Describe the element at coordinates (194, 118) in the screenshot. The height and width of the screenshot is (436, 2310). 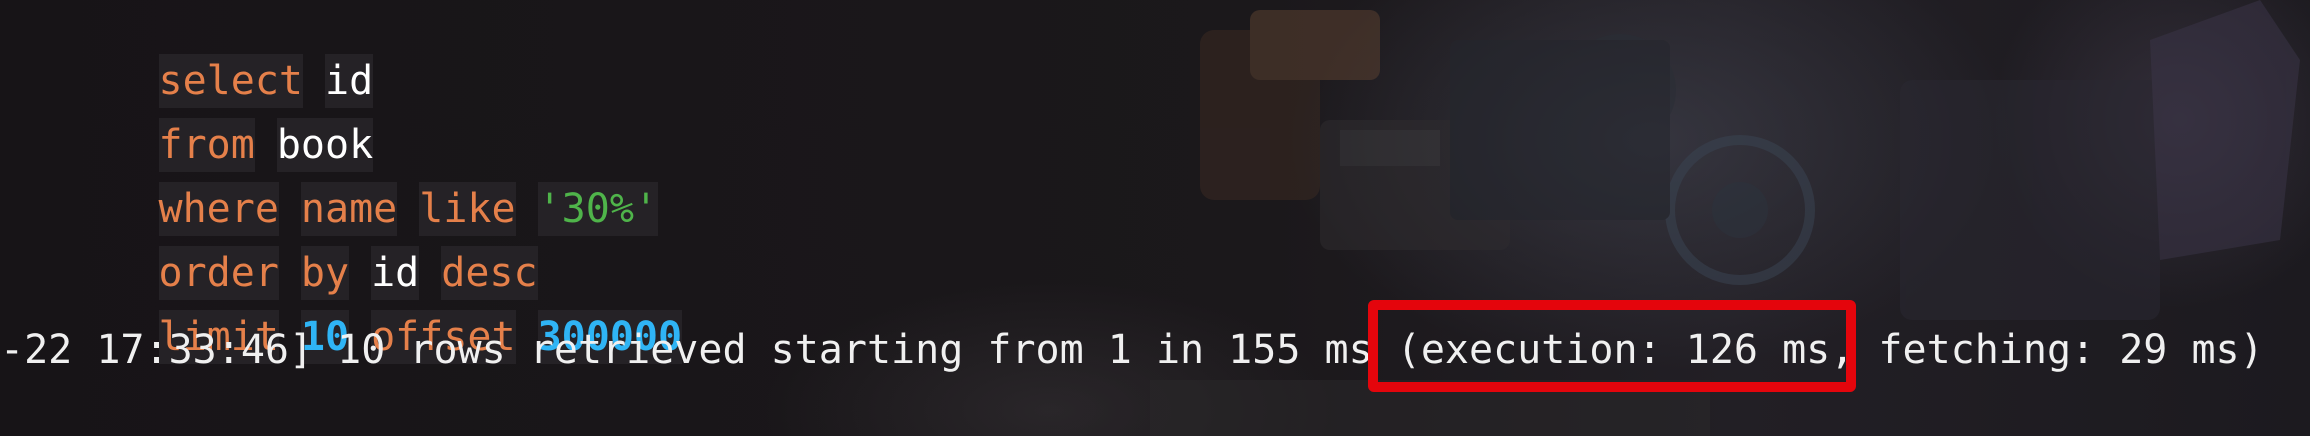
I see `code-line-2: from book` at that location.